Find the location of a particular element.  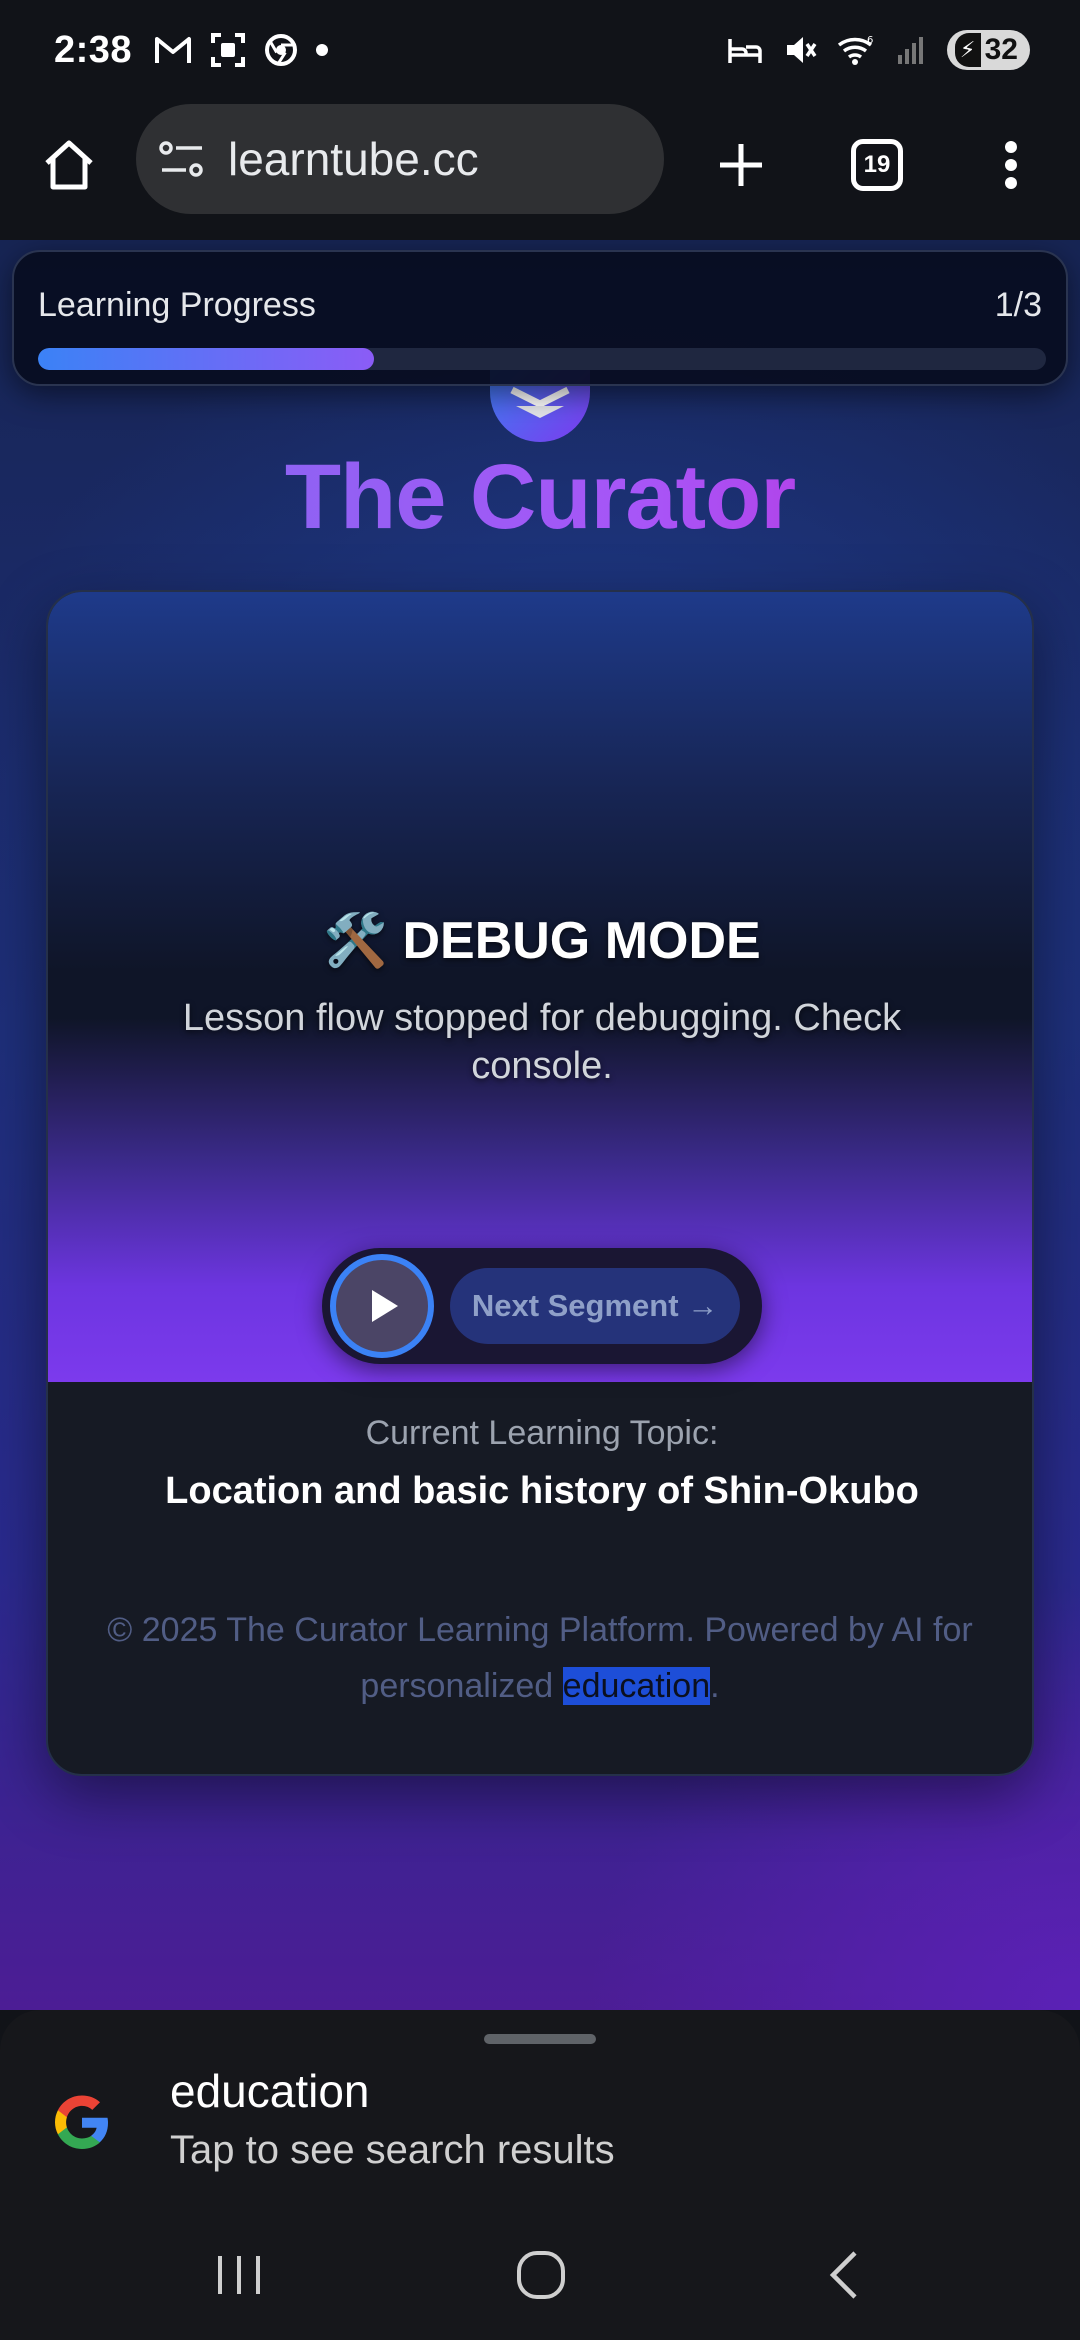

play-button is located at coordinates (382, 1306).